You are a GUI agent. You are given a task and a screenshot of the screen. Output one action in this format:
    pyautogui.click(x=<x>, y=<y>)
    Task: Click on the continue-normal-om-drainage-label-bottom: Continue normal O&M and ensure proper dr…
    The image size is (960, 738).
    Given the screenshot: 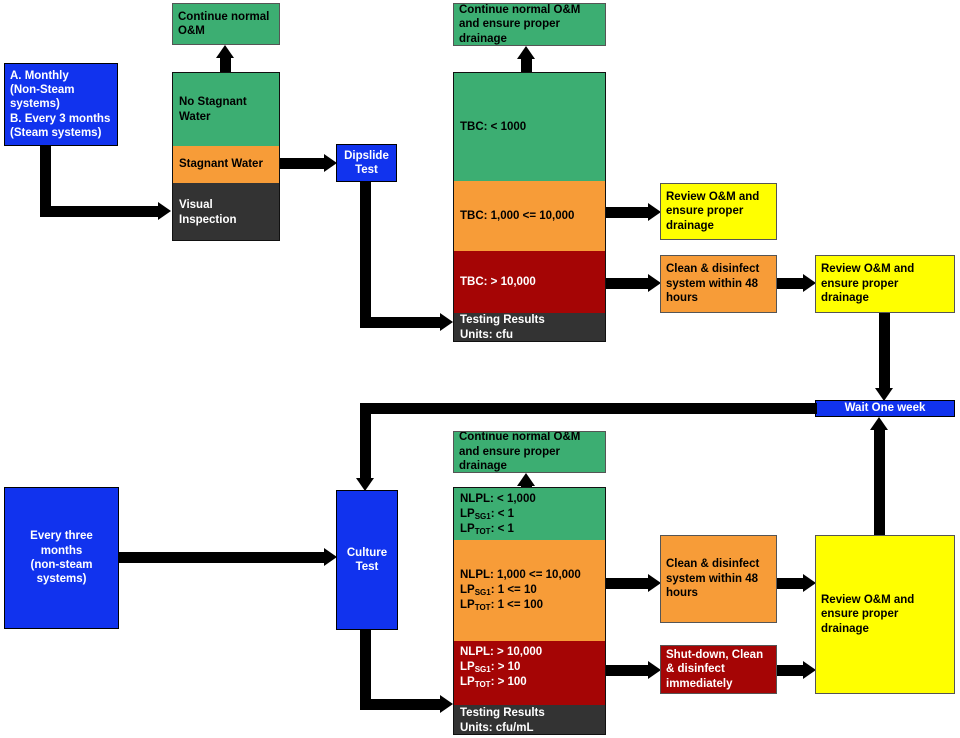 What is the action you would take?
    pyautogui.click(x=520, y=452)
    